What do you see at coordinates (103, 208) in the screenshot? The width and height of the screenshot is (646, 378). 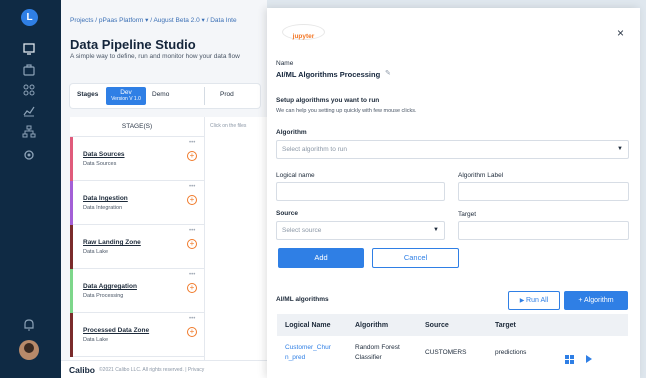 I see `stage-type: Data Integration` at bounding box center [103, 208].